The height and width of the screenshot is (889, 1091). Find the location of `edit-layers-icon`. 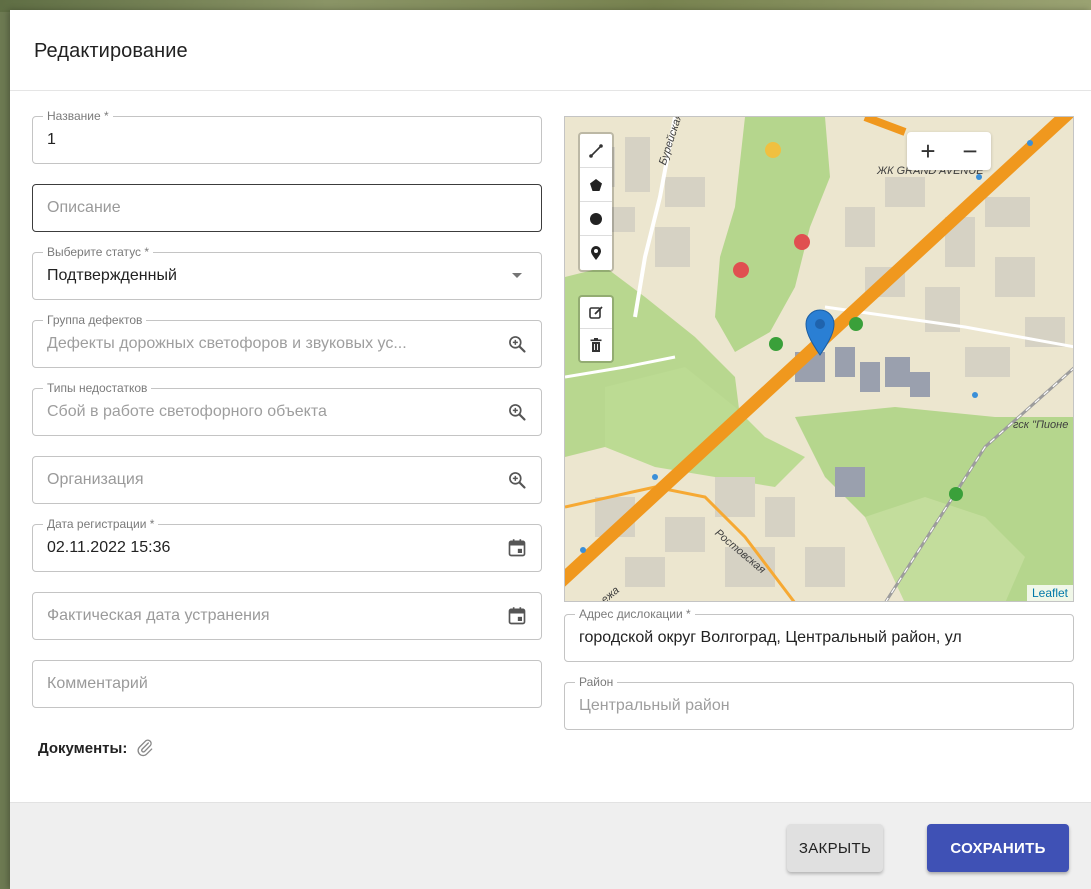

edit-layers-icon is located at coordinates (596, 313).